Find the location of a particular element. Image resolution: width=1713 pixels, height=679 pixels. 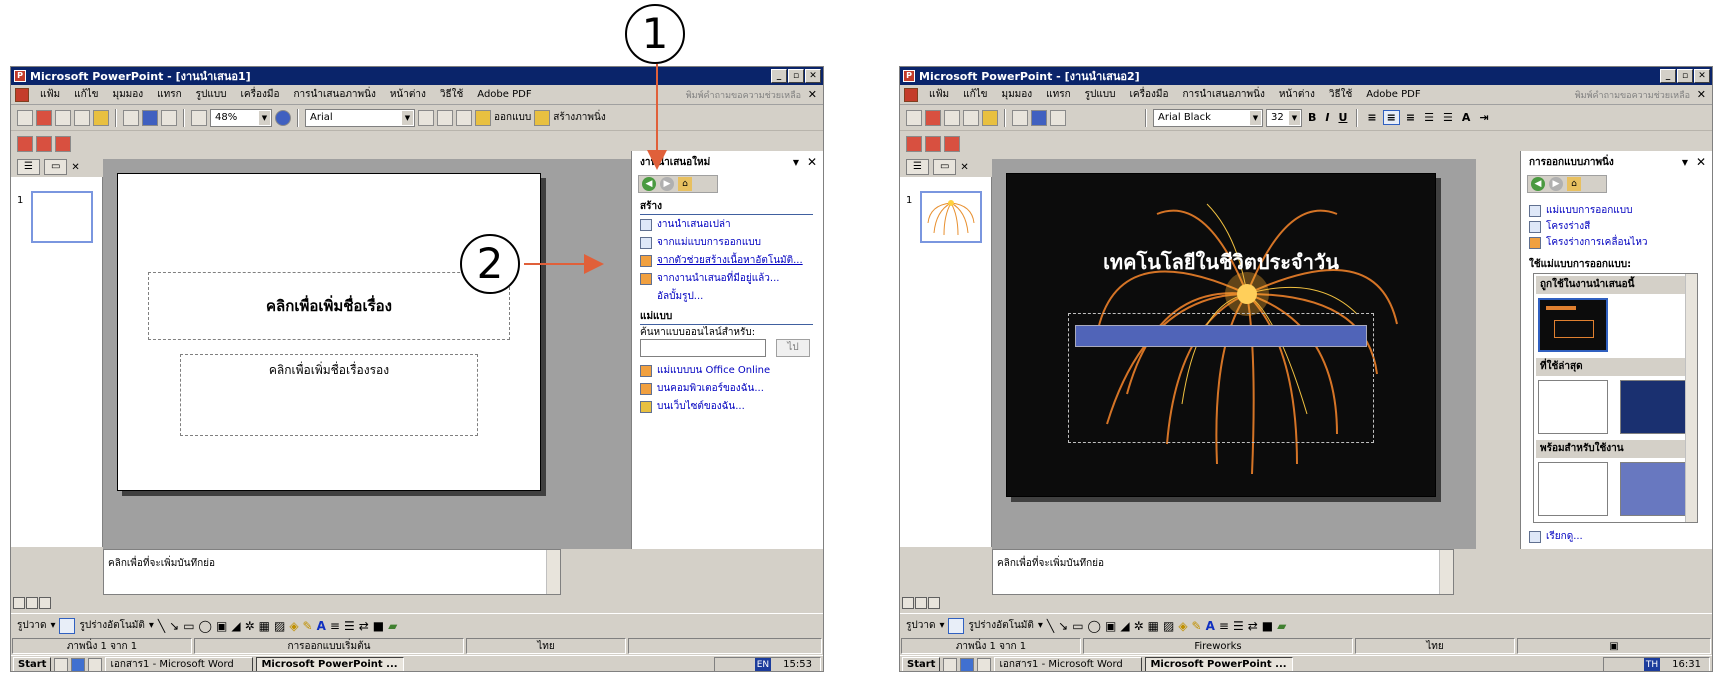

callout-number-1: 1 is located at coordinates (655, 34).